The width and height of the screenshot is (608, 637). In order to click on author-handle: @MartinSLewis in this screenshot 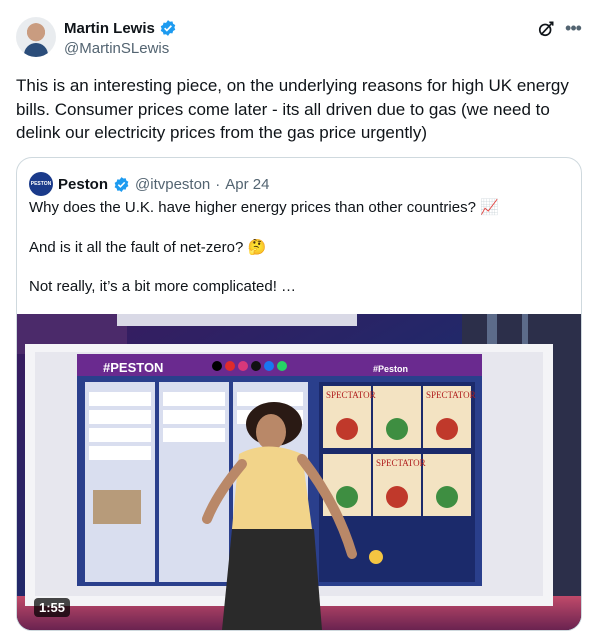, I will do `click(116, 48)`.